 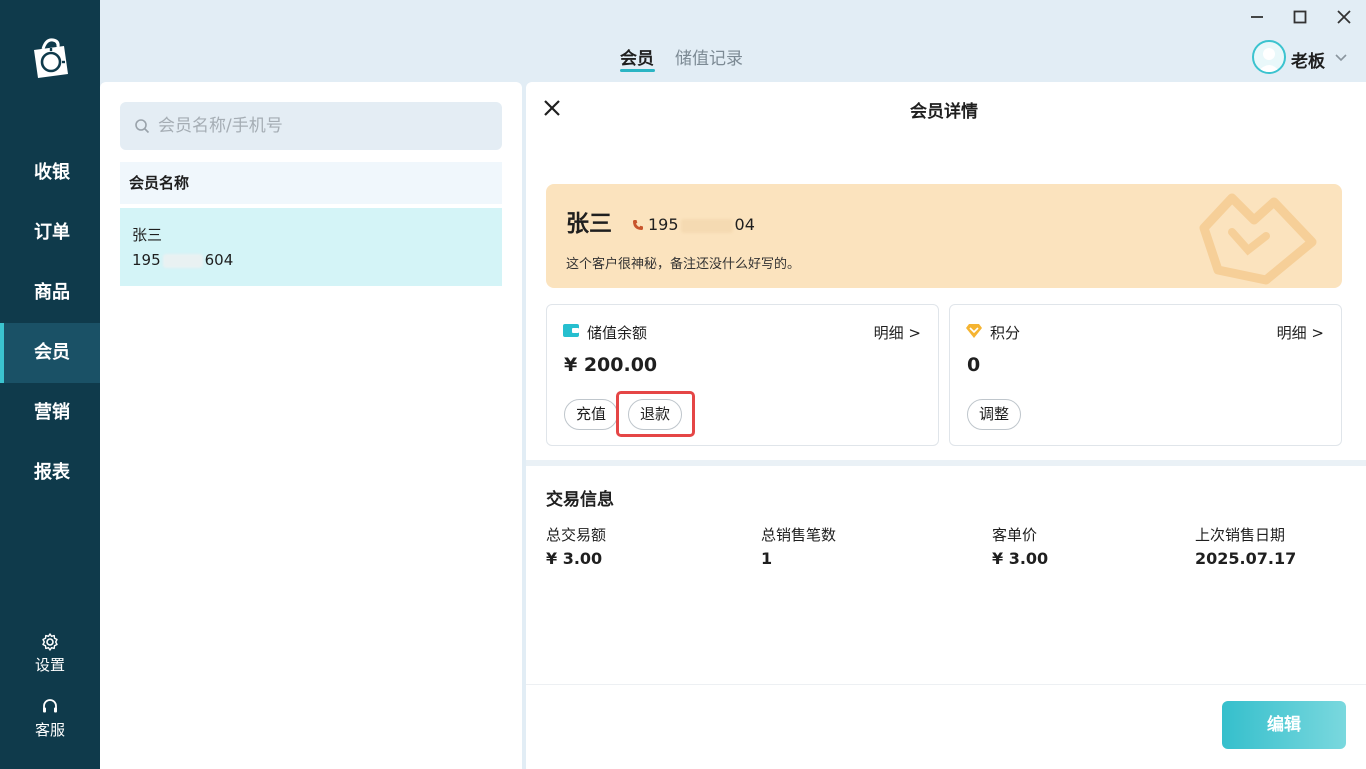 What do you see at coordinates (611, 365) in the screenshot?
I see `balance-value: ¥ 200.00` at bounding box center [611, 365].